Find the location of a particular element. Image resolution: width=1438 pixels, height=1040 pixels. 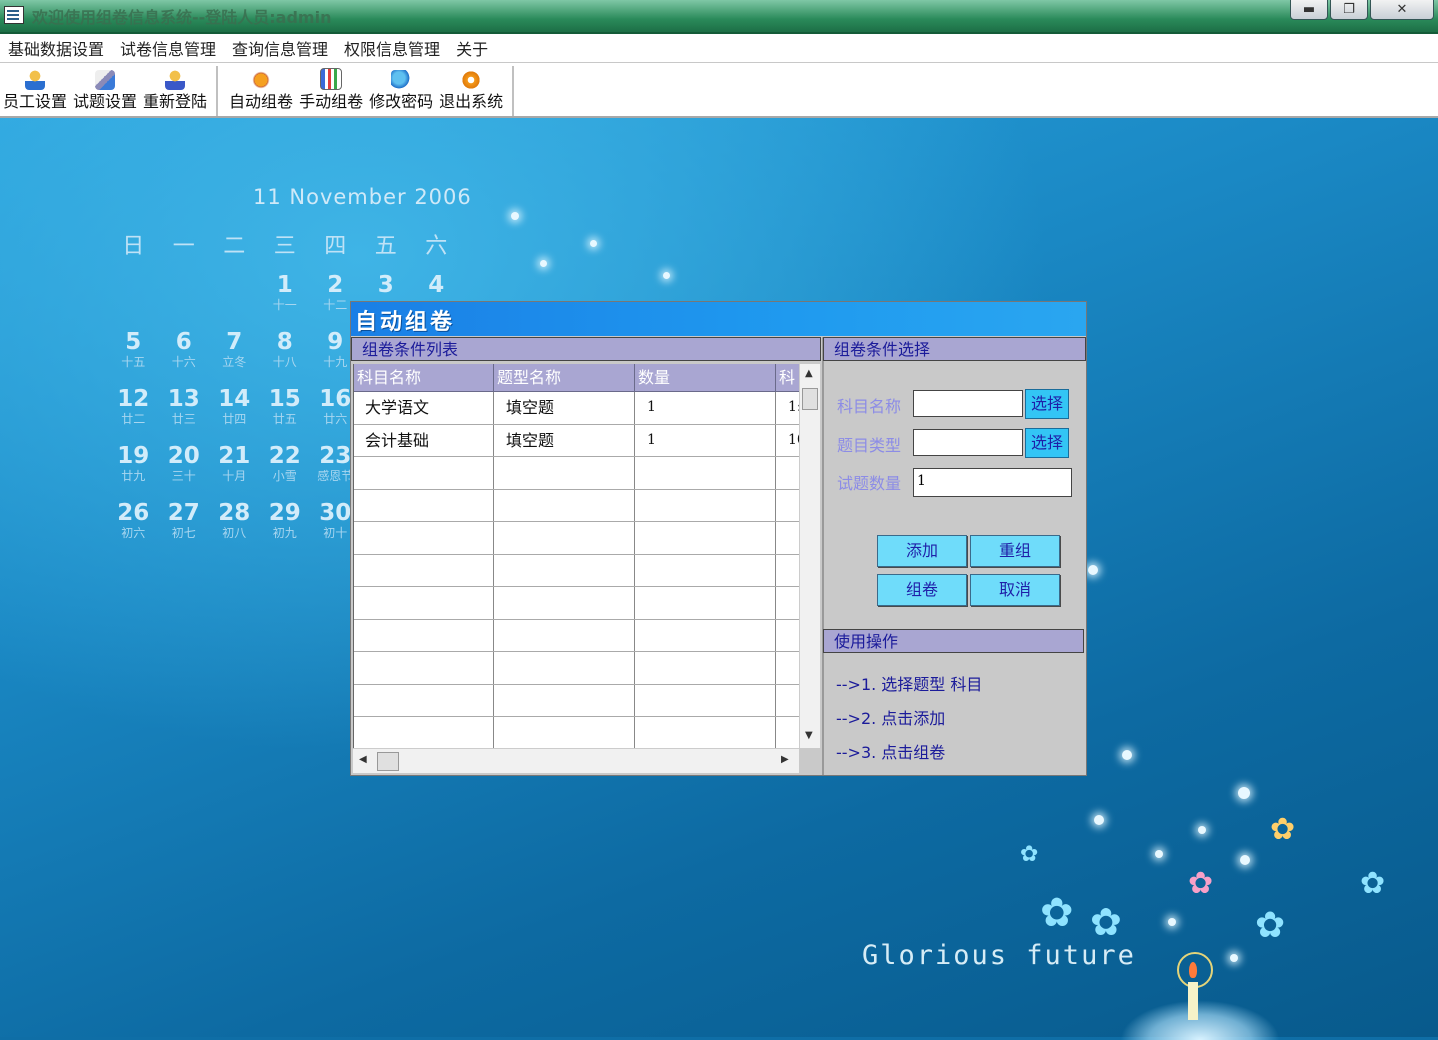

vertical-scroll-thumb is located at coordinates (810, 399).